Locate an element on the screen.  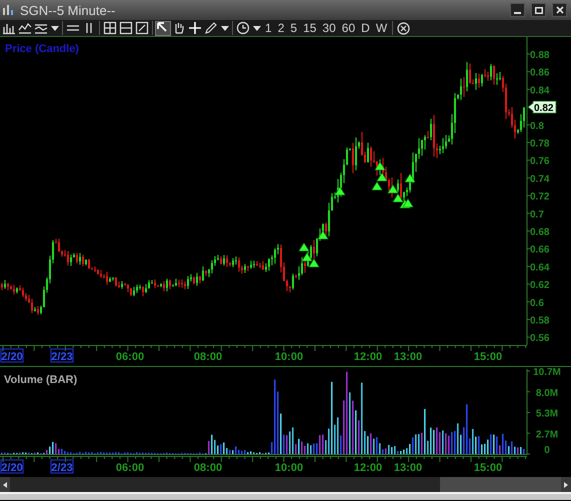
interval-button: 1 is located at coordinates (268, 28).